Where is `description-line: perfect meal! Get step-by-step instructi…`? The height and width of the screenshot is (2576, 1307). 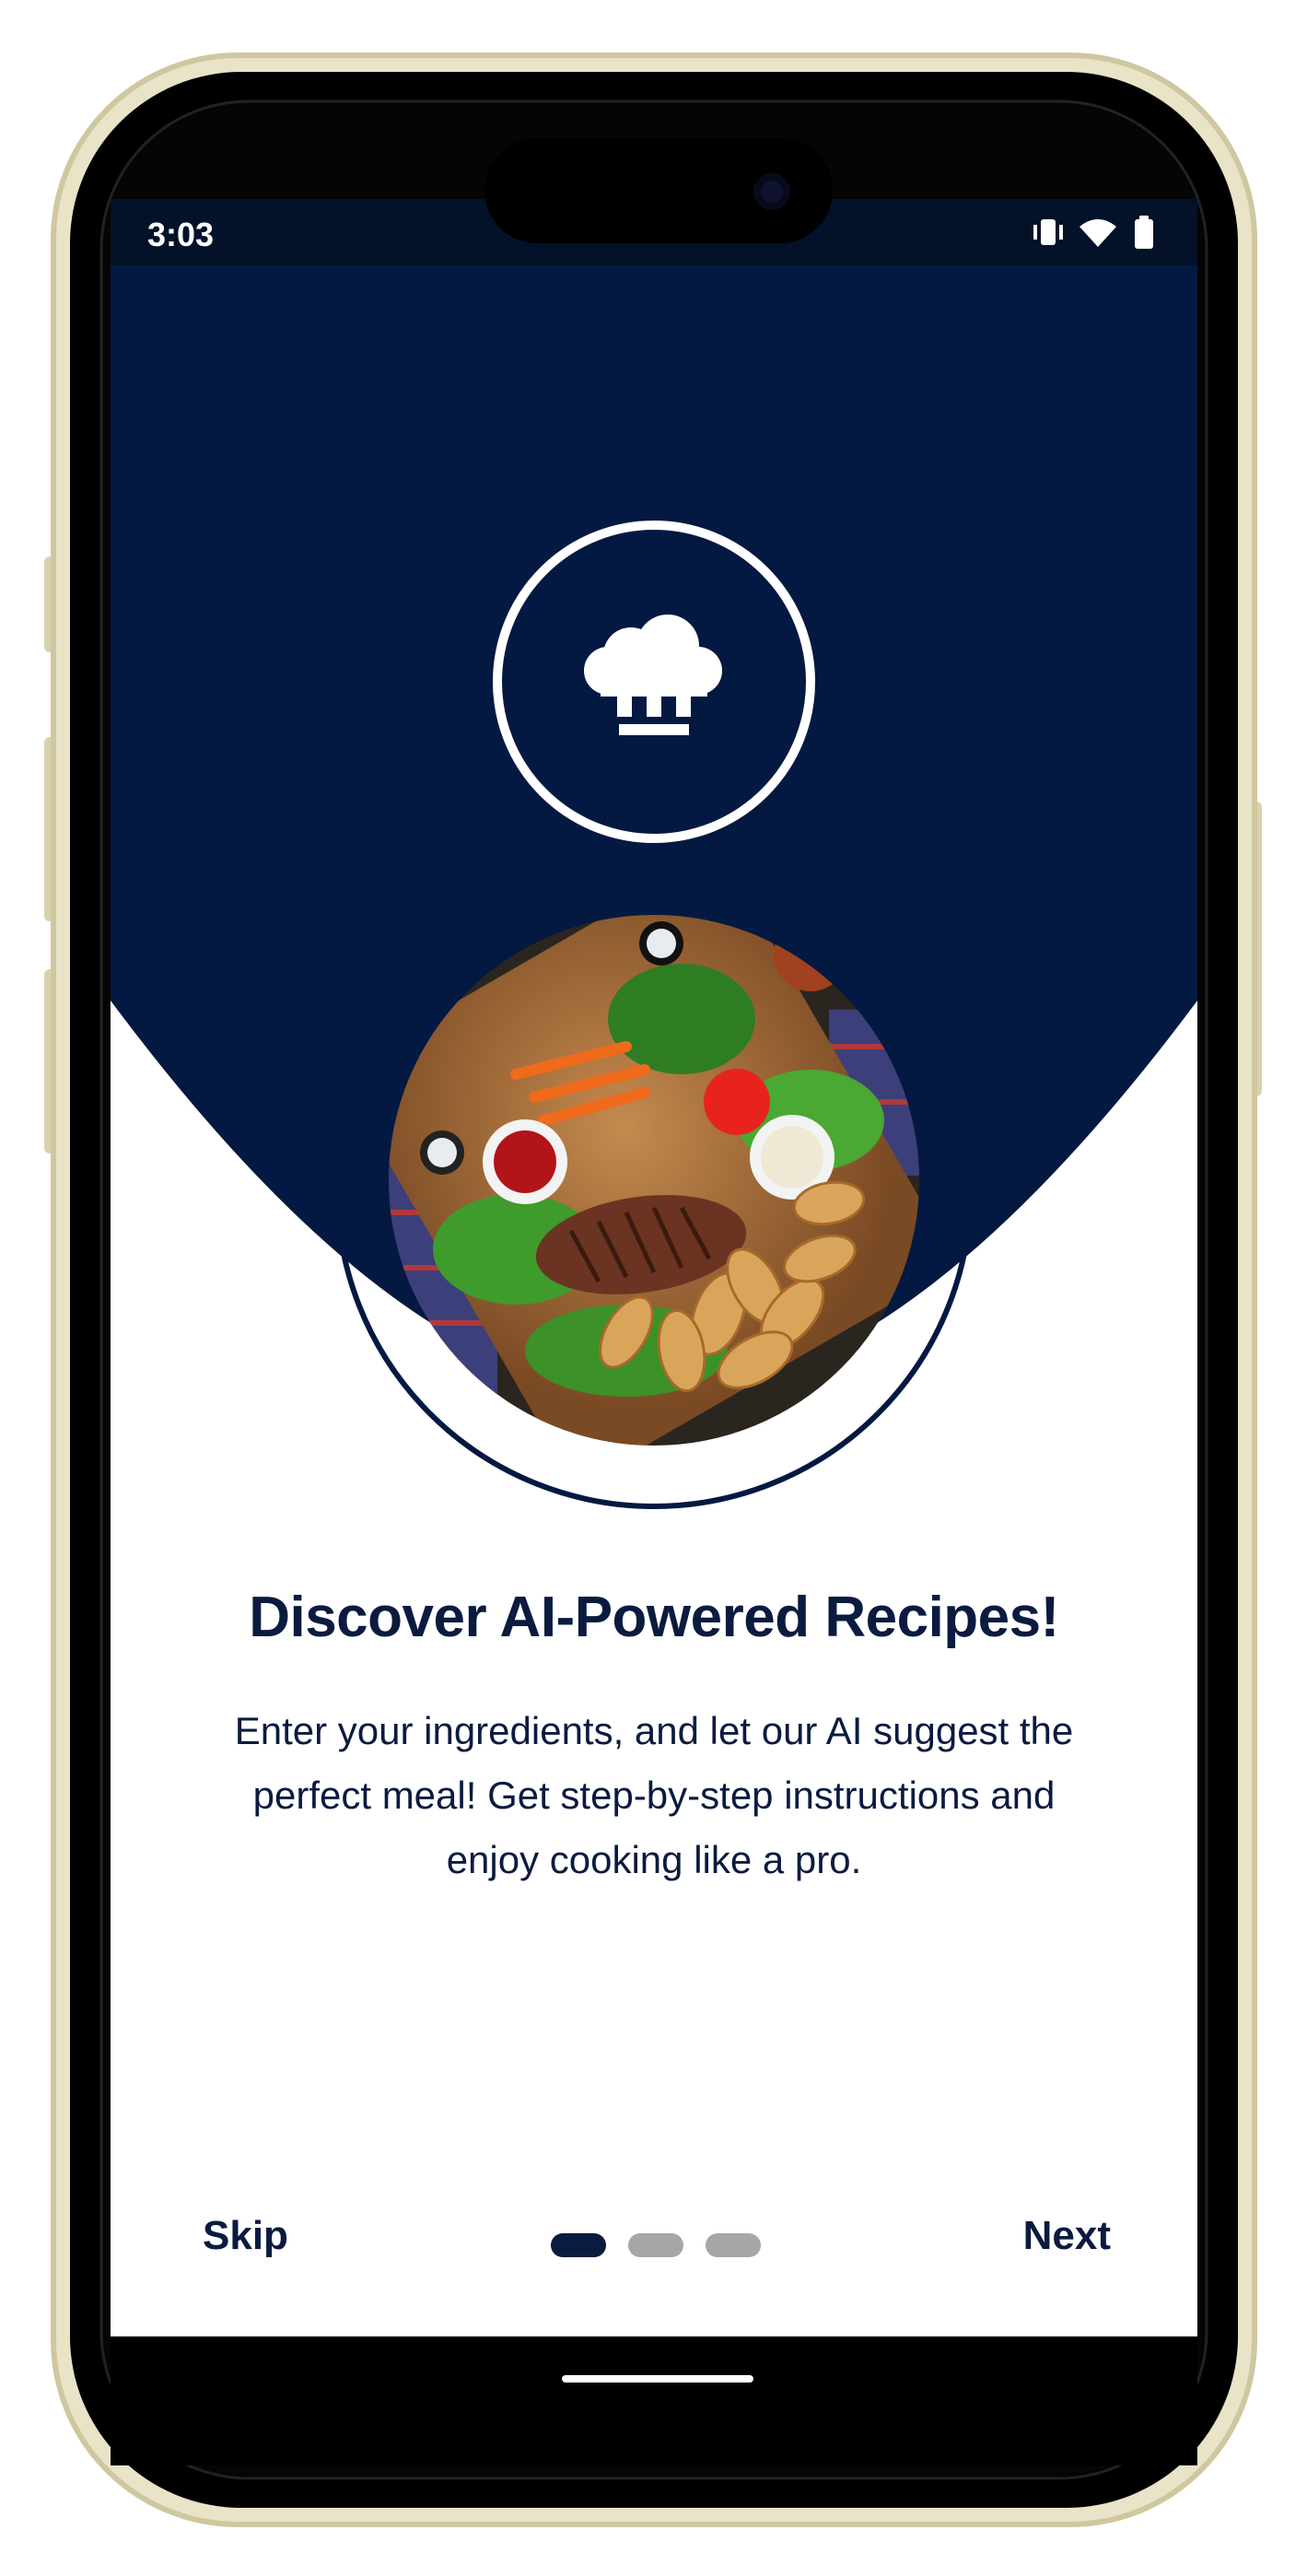
description-line: perfect meal! Get step-by-step instructi… is located at coordinates (654, 1795).